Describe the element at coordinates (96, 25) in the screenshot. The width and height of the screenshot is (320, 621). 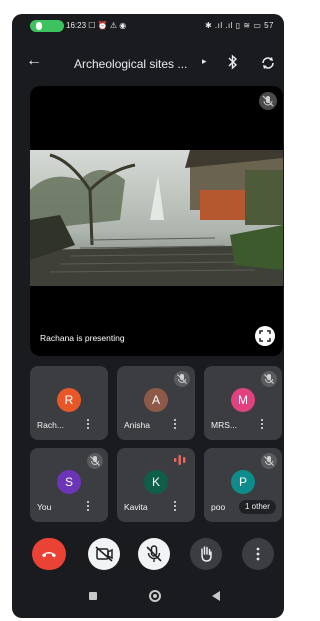
I see `status-time: 16:23 ☐ ⏰ ⚠ ◉` at that location.